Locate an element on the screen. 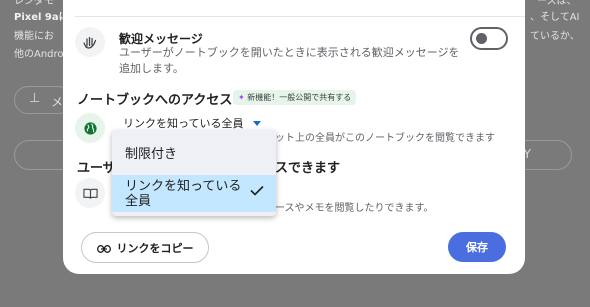 This screenshot has height=307, width=590. bg-text: ースは、 is located at coordinates (557, 3).